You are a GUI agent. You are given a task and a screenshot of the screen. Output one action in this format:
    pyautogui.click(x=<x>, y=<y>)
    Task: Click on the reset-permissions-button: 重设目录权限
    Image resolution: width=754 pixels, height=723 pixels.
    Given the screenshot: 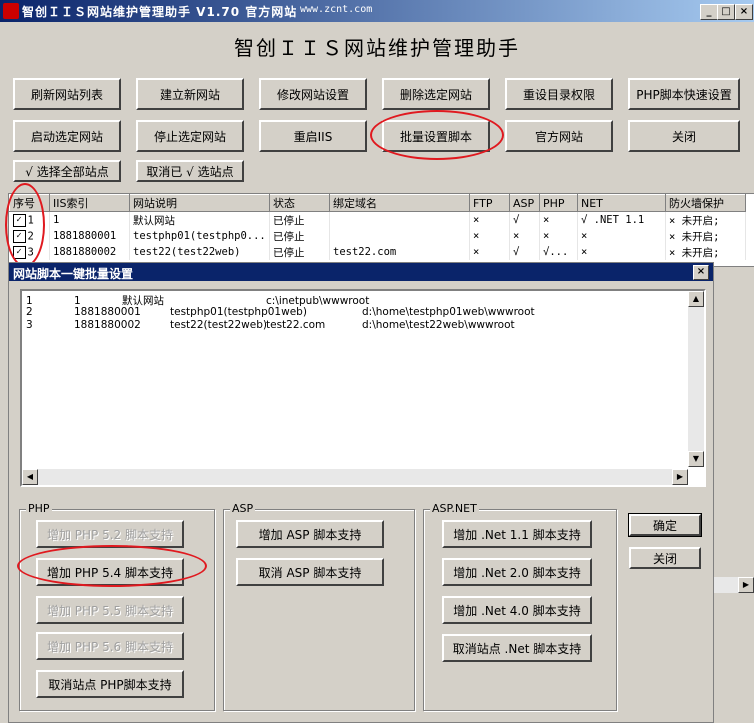 What is the action you would take?
    pyautogui.click(x=559, y=94)
    